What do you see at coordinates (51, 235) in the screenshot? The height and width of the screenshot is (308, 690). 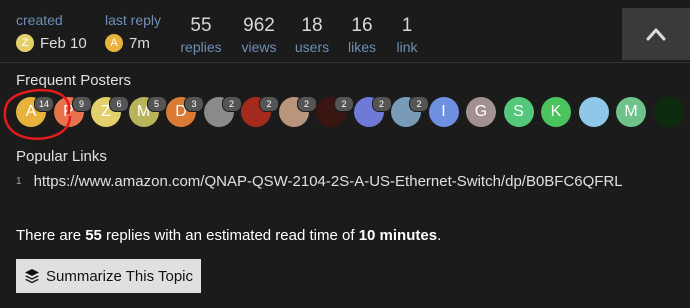 I see `summary-prefix: There are` at bounding box center [51, 235].